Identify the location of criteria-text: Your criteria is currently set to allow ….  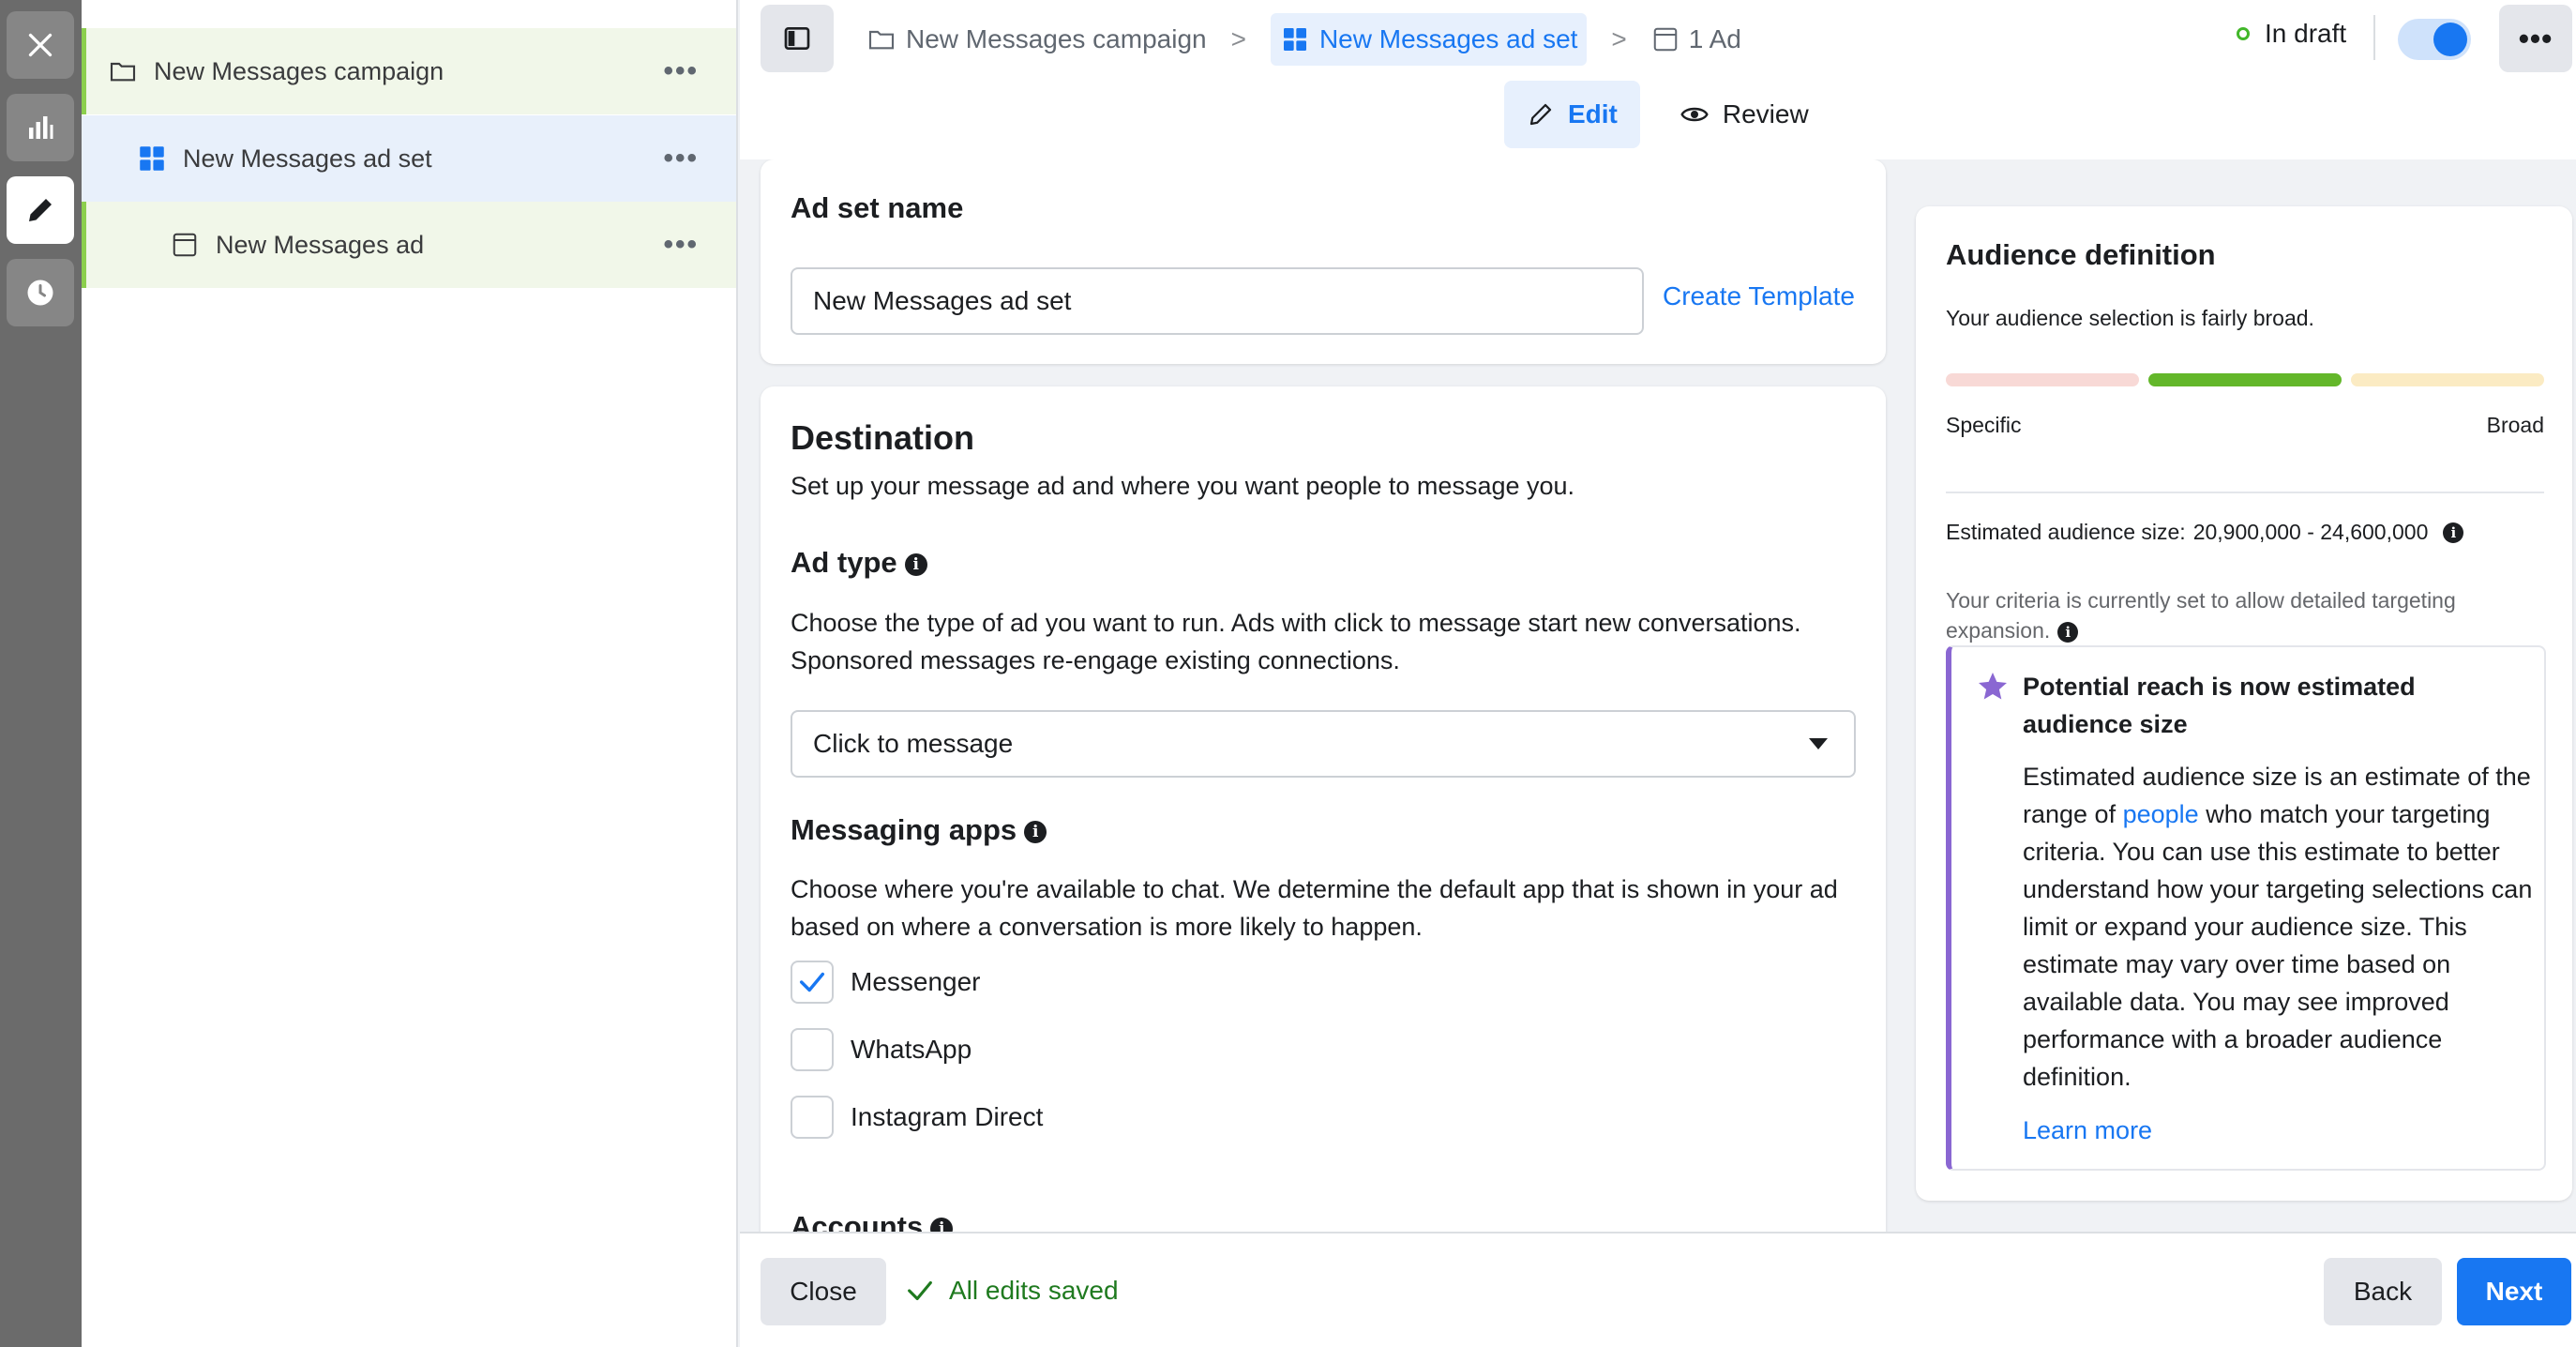
(2201, 615).